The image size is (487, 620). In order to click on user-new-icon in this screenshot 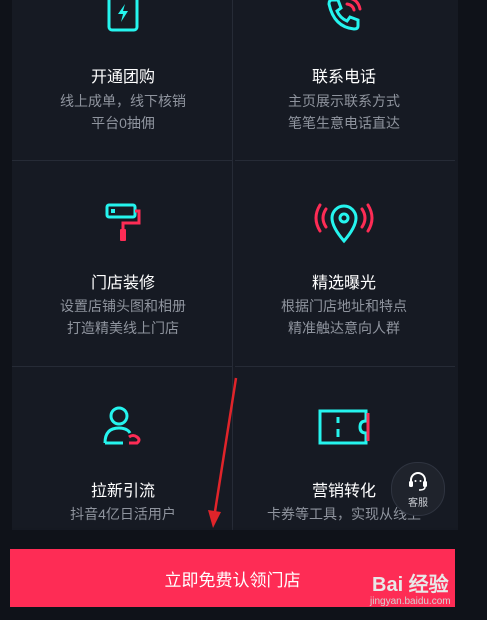, I will do `click(122, 425)`.